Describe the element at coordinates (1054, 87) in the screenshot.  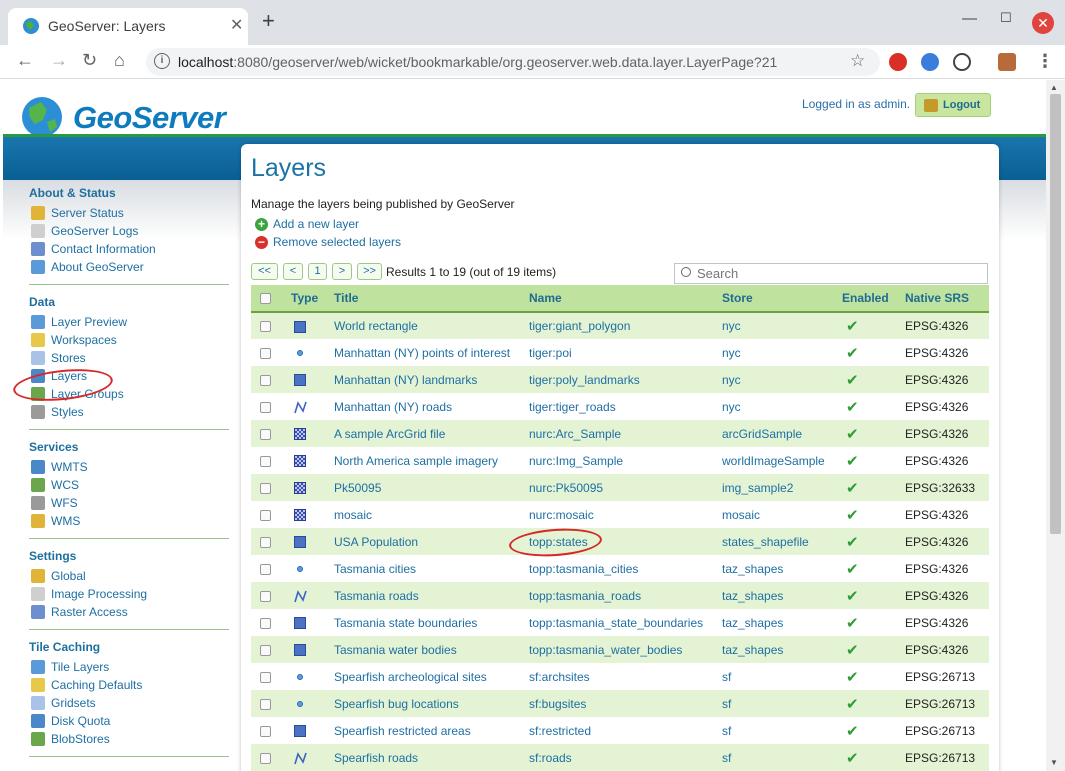
I see `scroll-up-icon: ▲` at that location.